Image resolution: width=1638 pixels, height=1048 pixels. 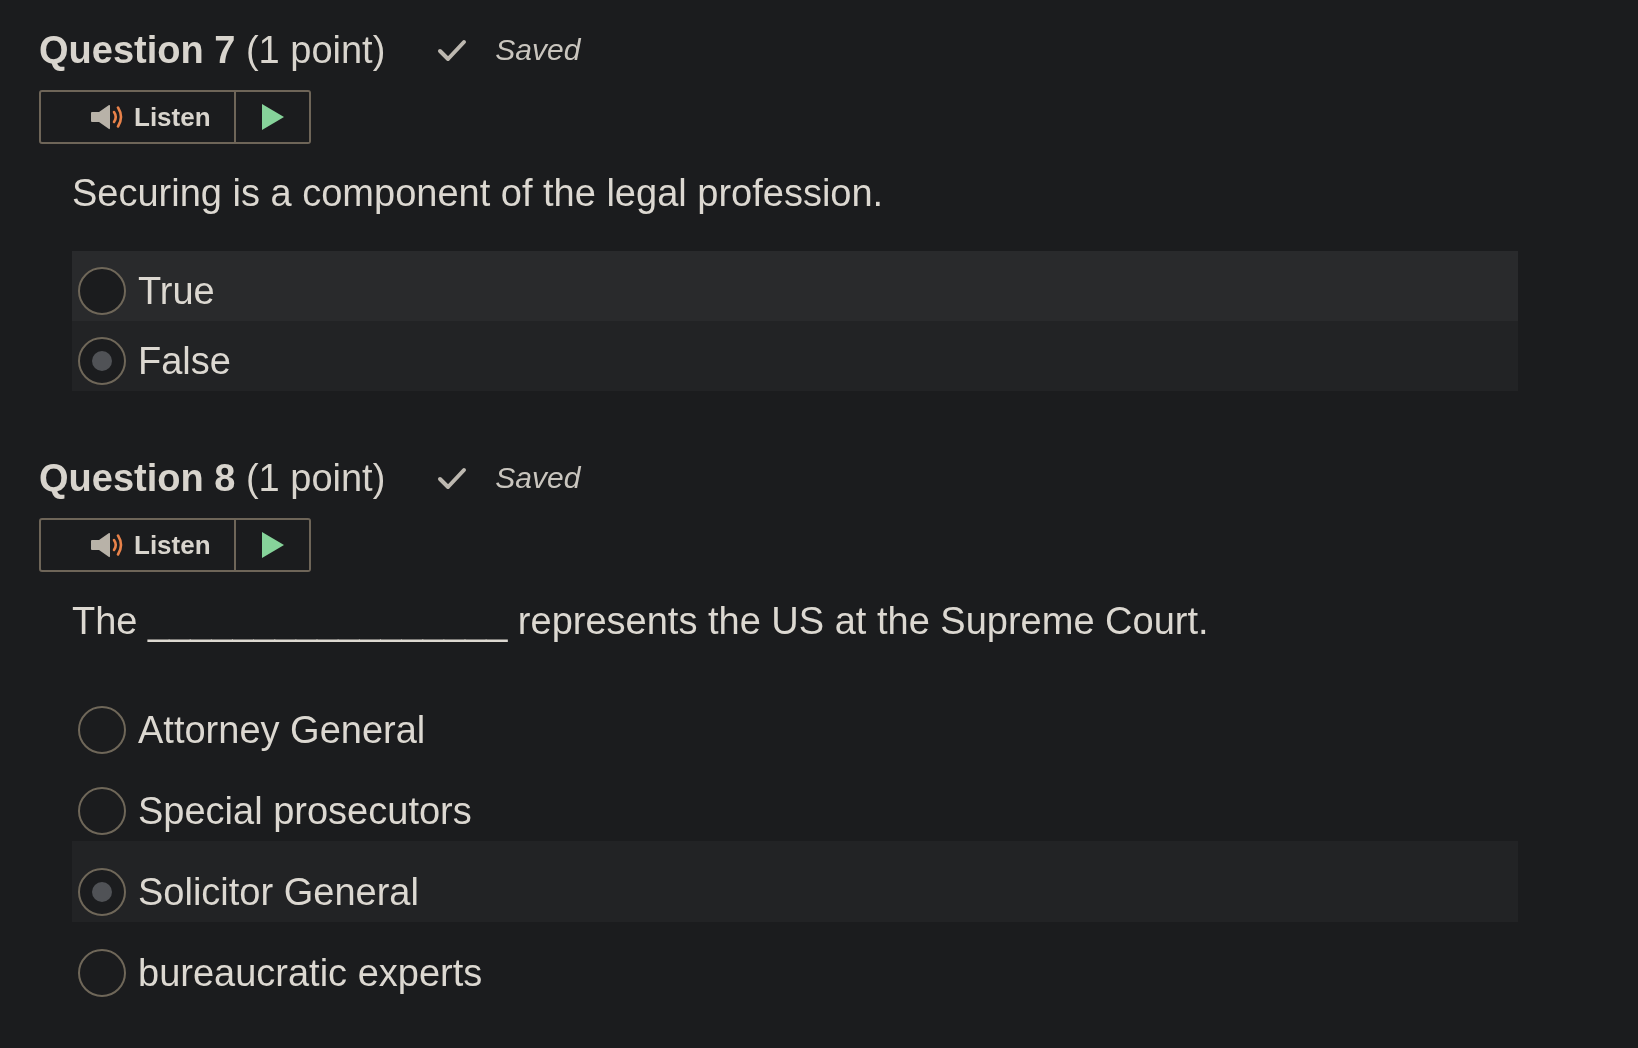 What do you see at coordinates (795, 286) in the screenshot?
I see `answer-option: True` at bounding box center [795, 286].